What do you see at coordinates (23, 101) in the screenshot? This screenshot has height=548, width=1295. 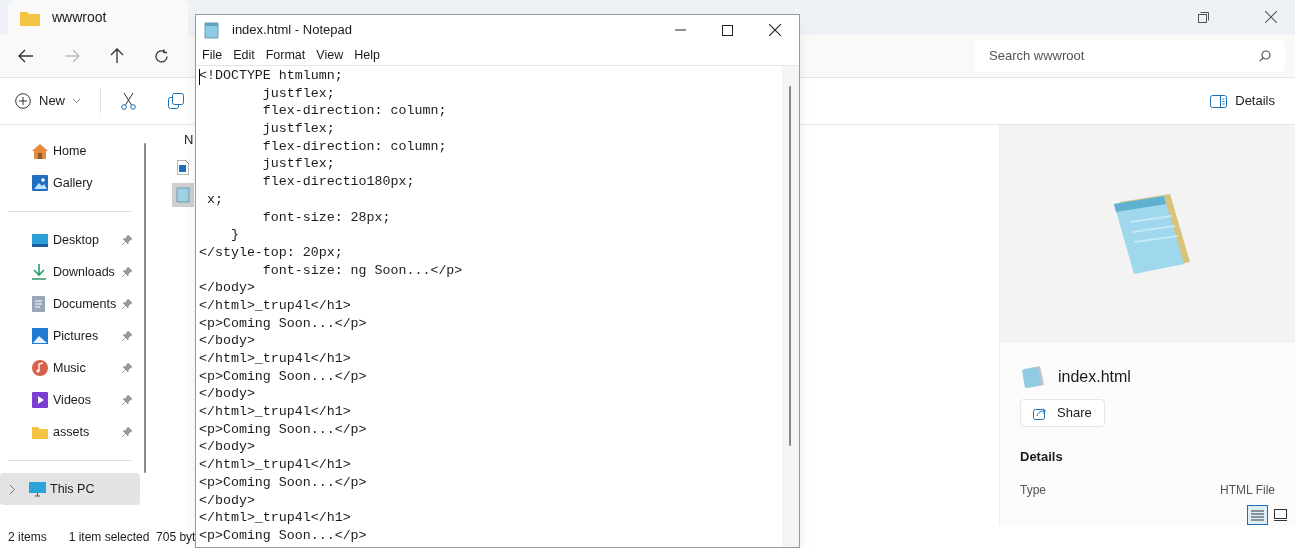 I see `plus-circle-icon` at bounding box center [23, 101].